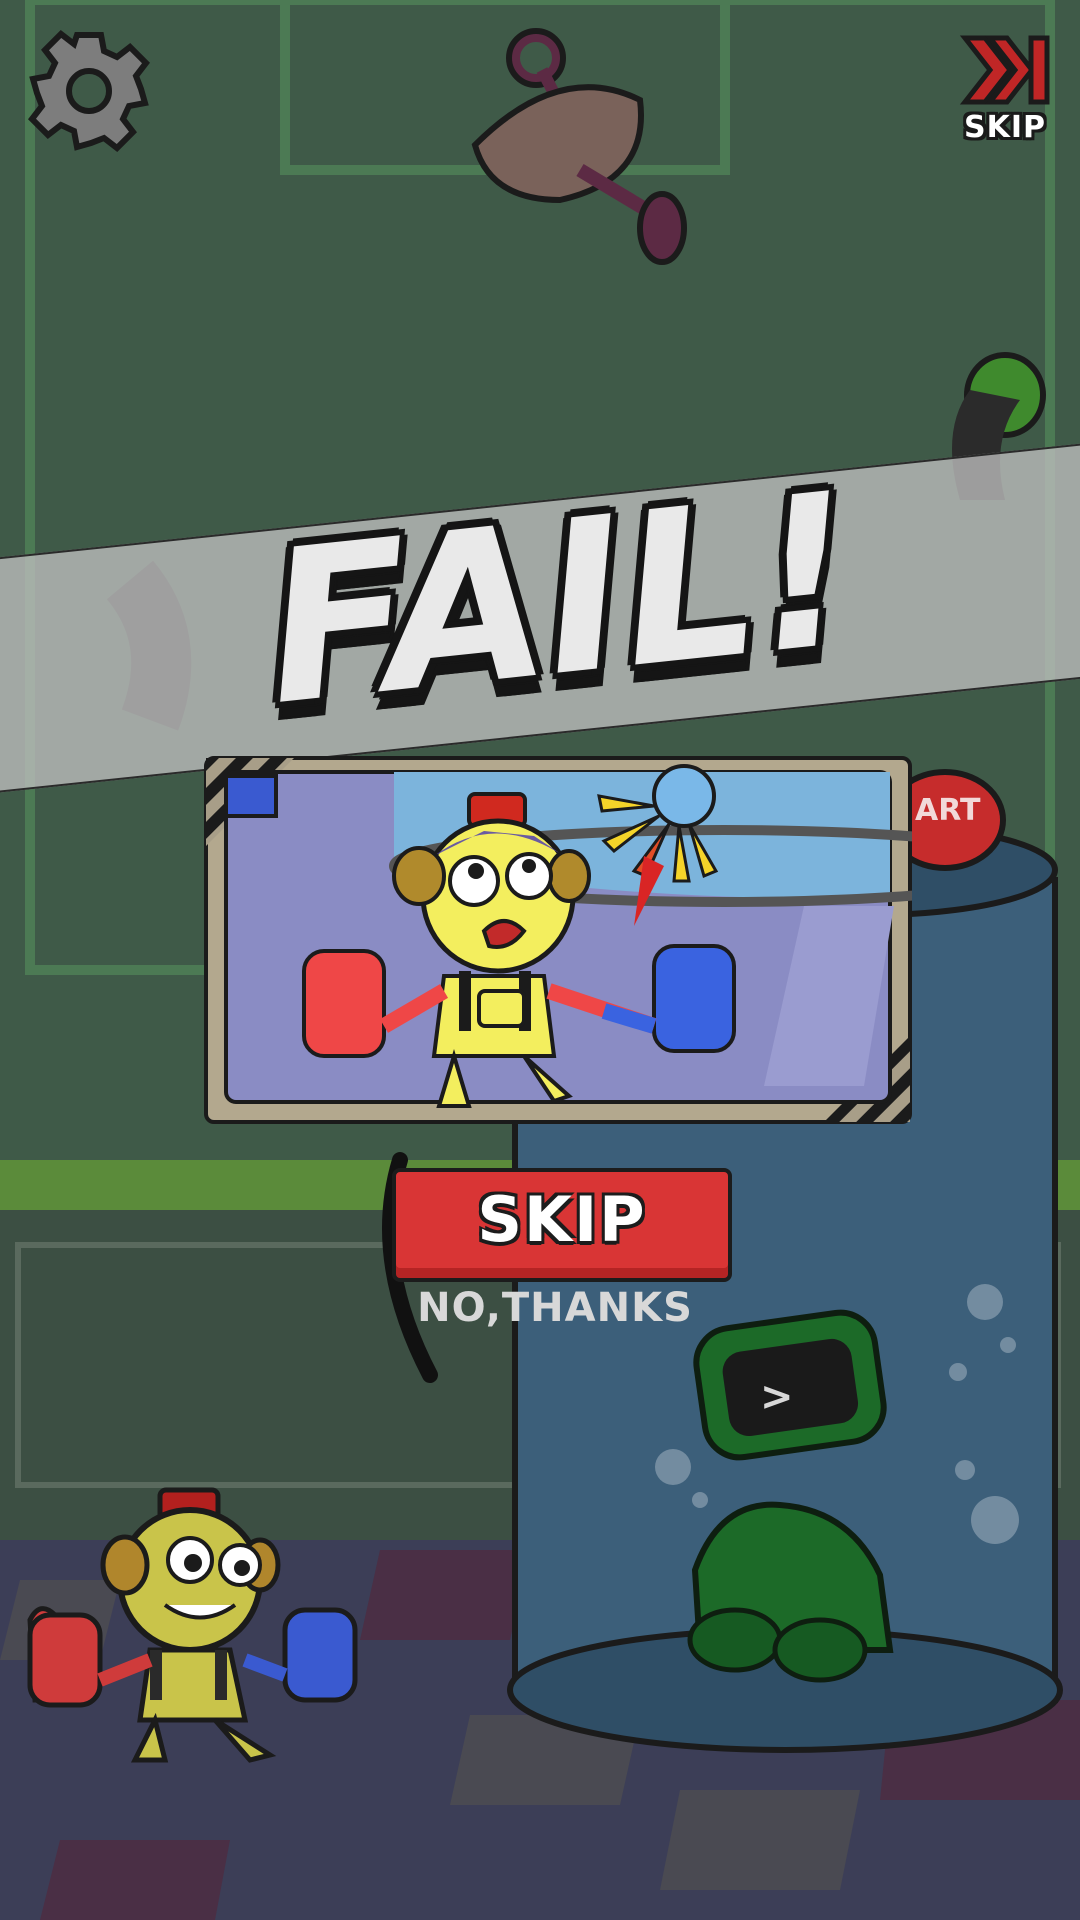  I want to click on settings-button, so click(89, 91).